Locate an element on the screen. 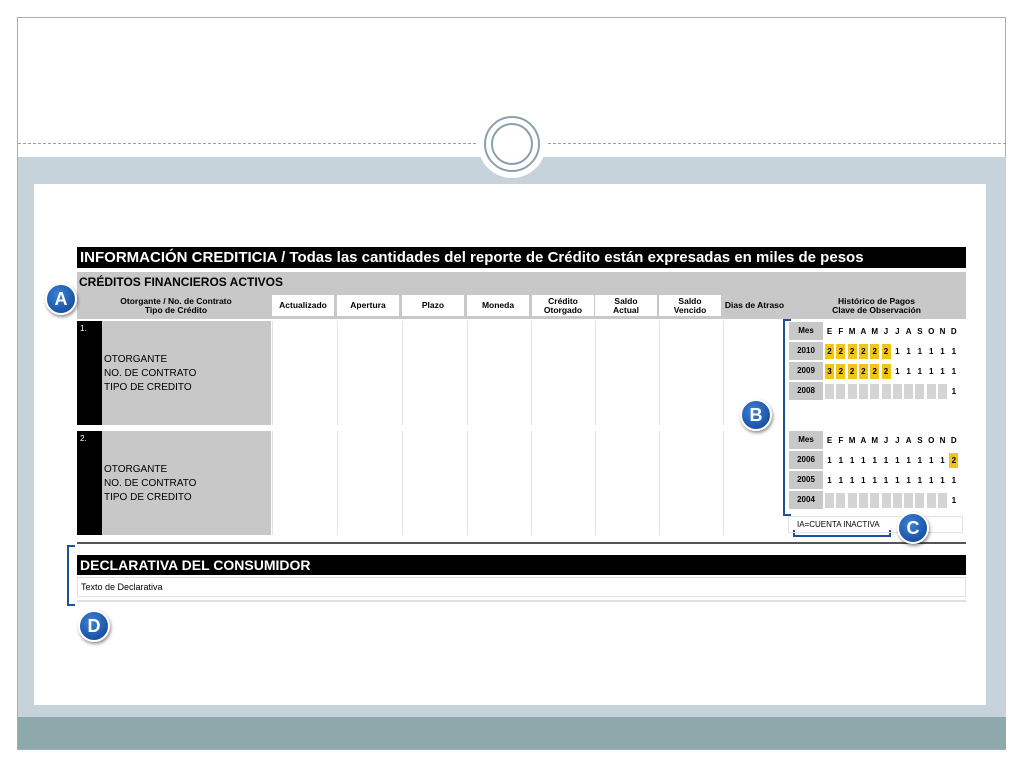  section-title: CRÉDITOS FINANCIEROS ACTIVOS is located at coordinates (521, 282).